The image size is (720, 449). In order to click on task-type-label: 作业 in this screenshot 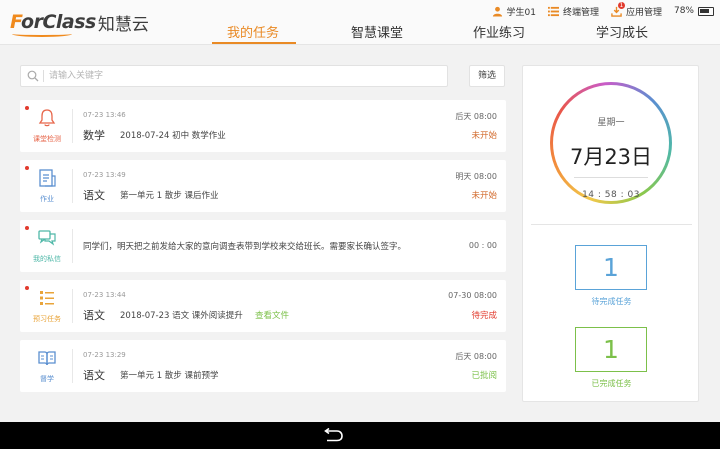, I will do `click(47, 199)`.